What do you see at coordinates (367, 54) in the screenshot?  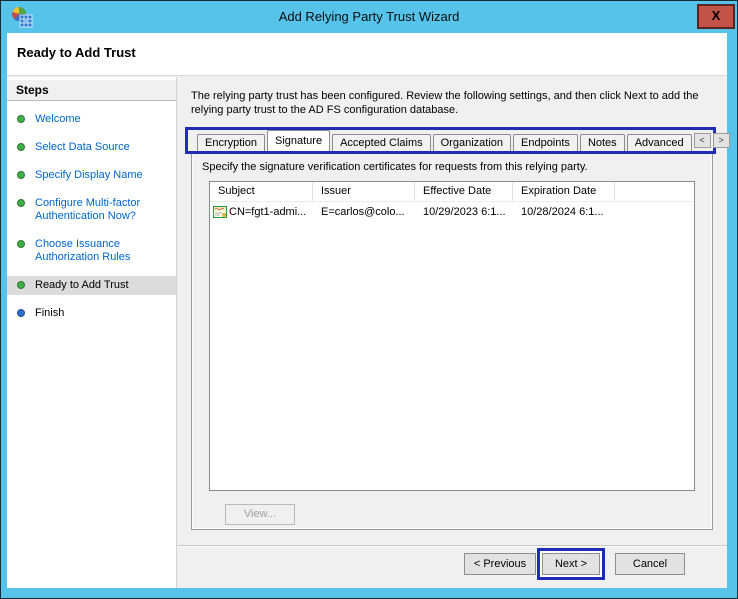 I see `page-header-band: Ready to Add Trust` at bounding box center [367, 54].